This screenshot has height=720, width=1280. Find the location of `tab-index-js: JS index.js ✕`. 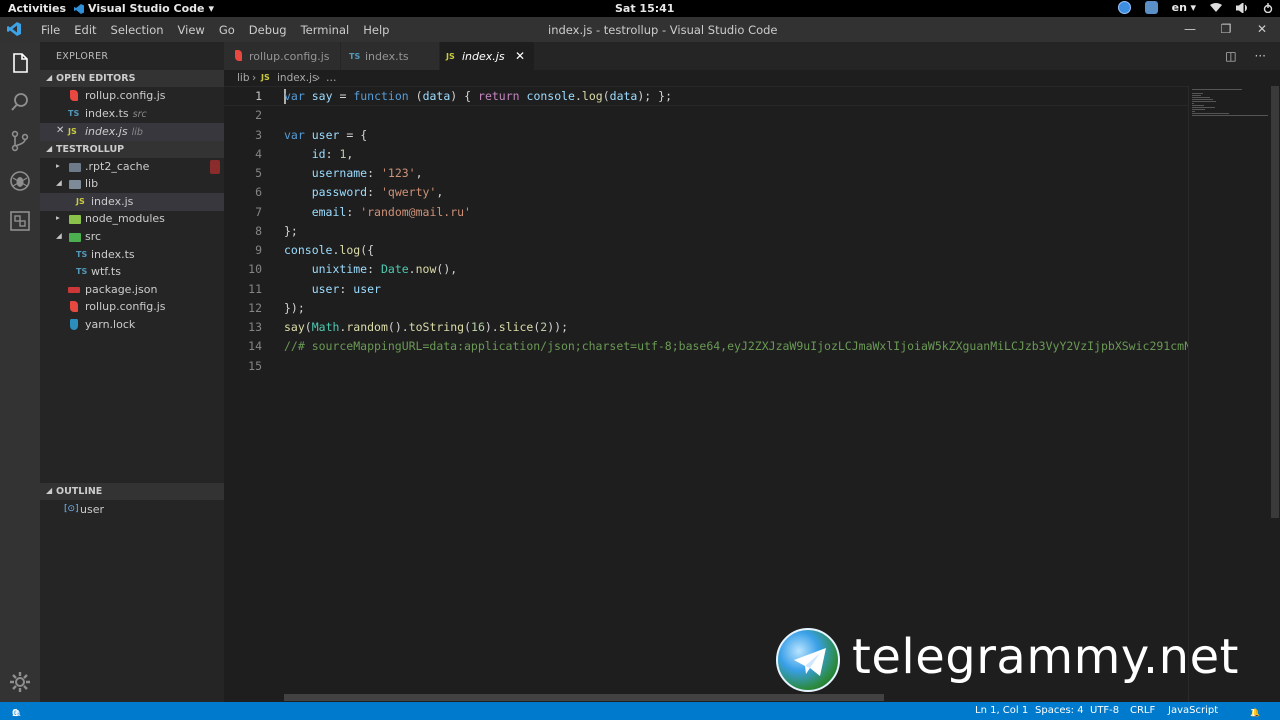

tab-index-js: JS index.js ✕ is located at coordinates (487, 56).